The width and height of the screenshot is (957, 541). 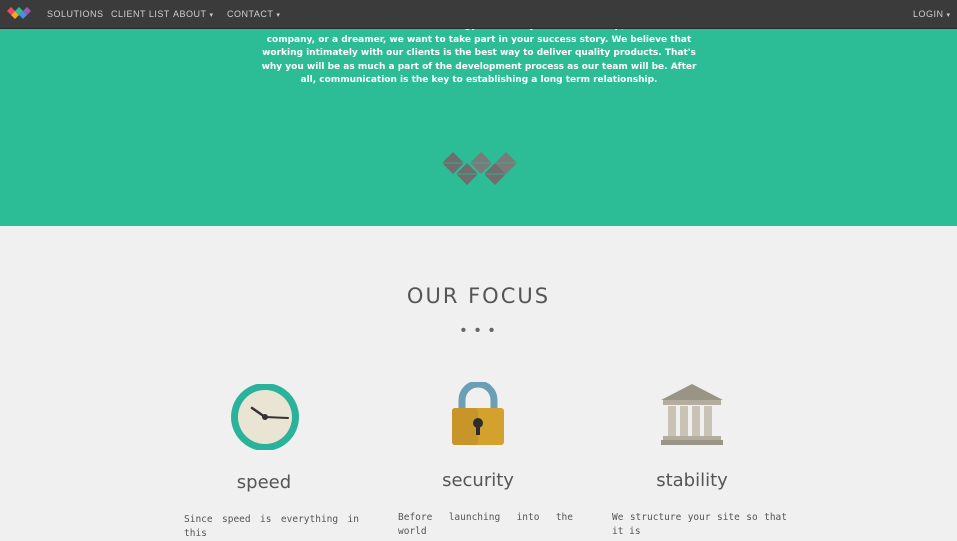 I want to click on brand-logo-icon, so click(x=19, y=14).